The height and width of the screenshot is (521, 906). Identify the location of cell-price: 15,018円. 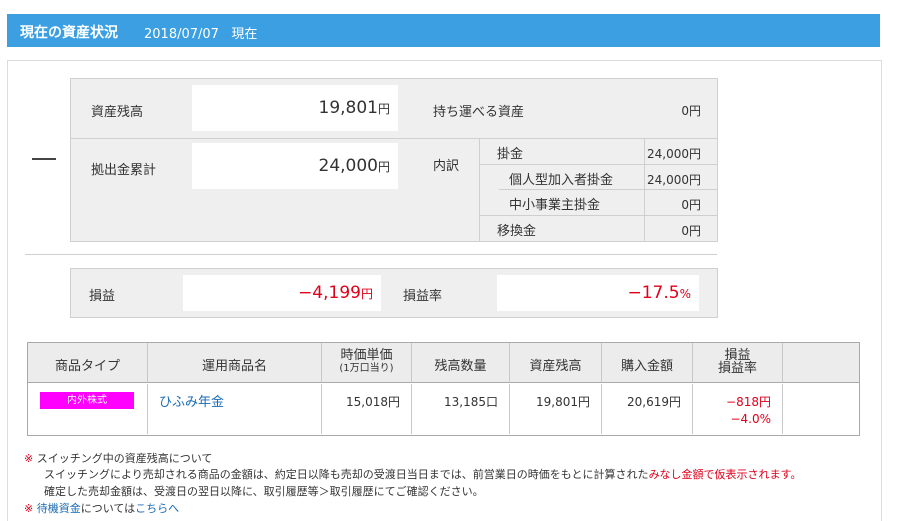
(367, 409).